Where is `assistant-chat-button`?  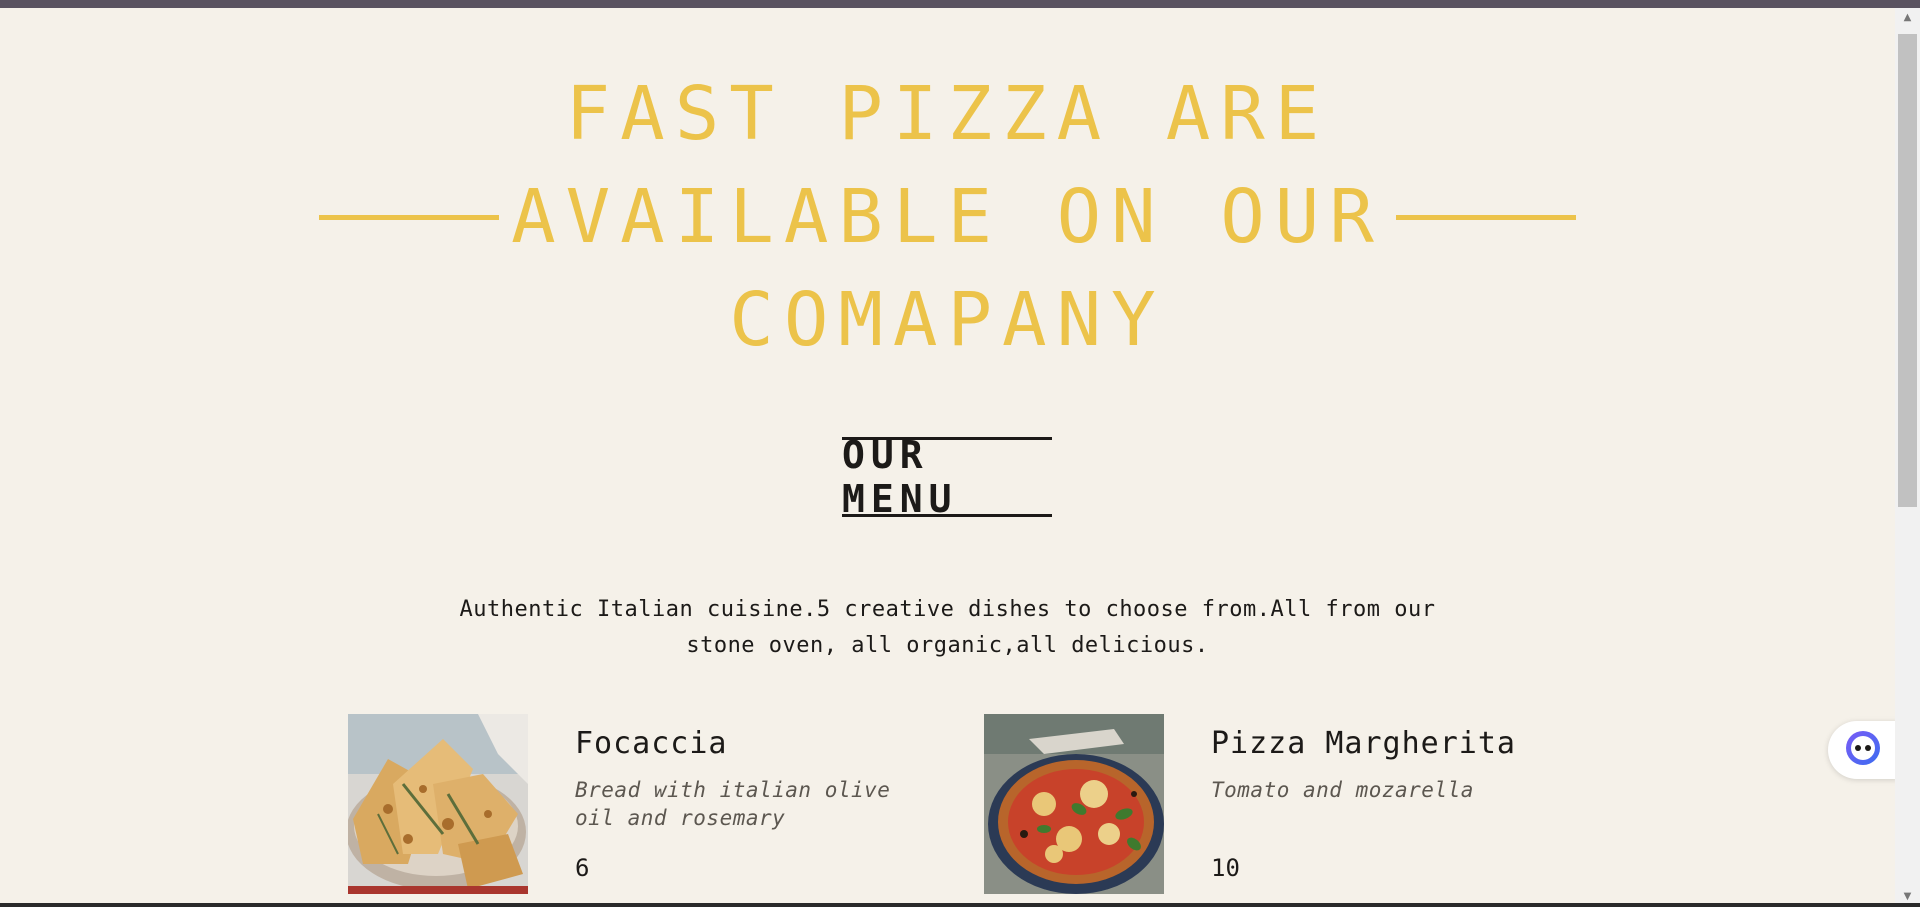
assistant-chat-button is located at coordinates (1861, 750).